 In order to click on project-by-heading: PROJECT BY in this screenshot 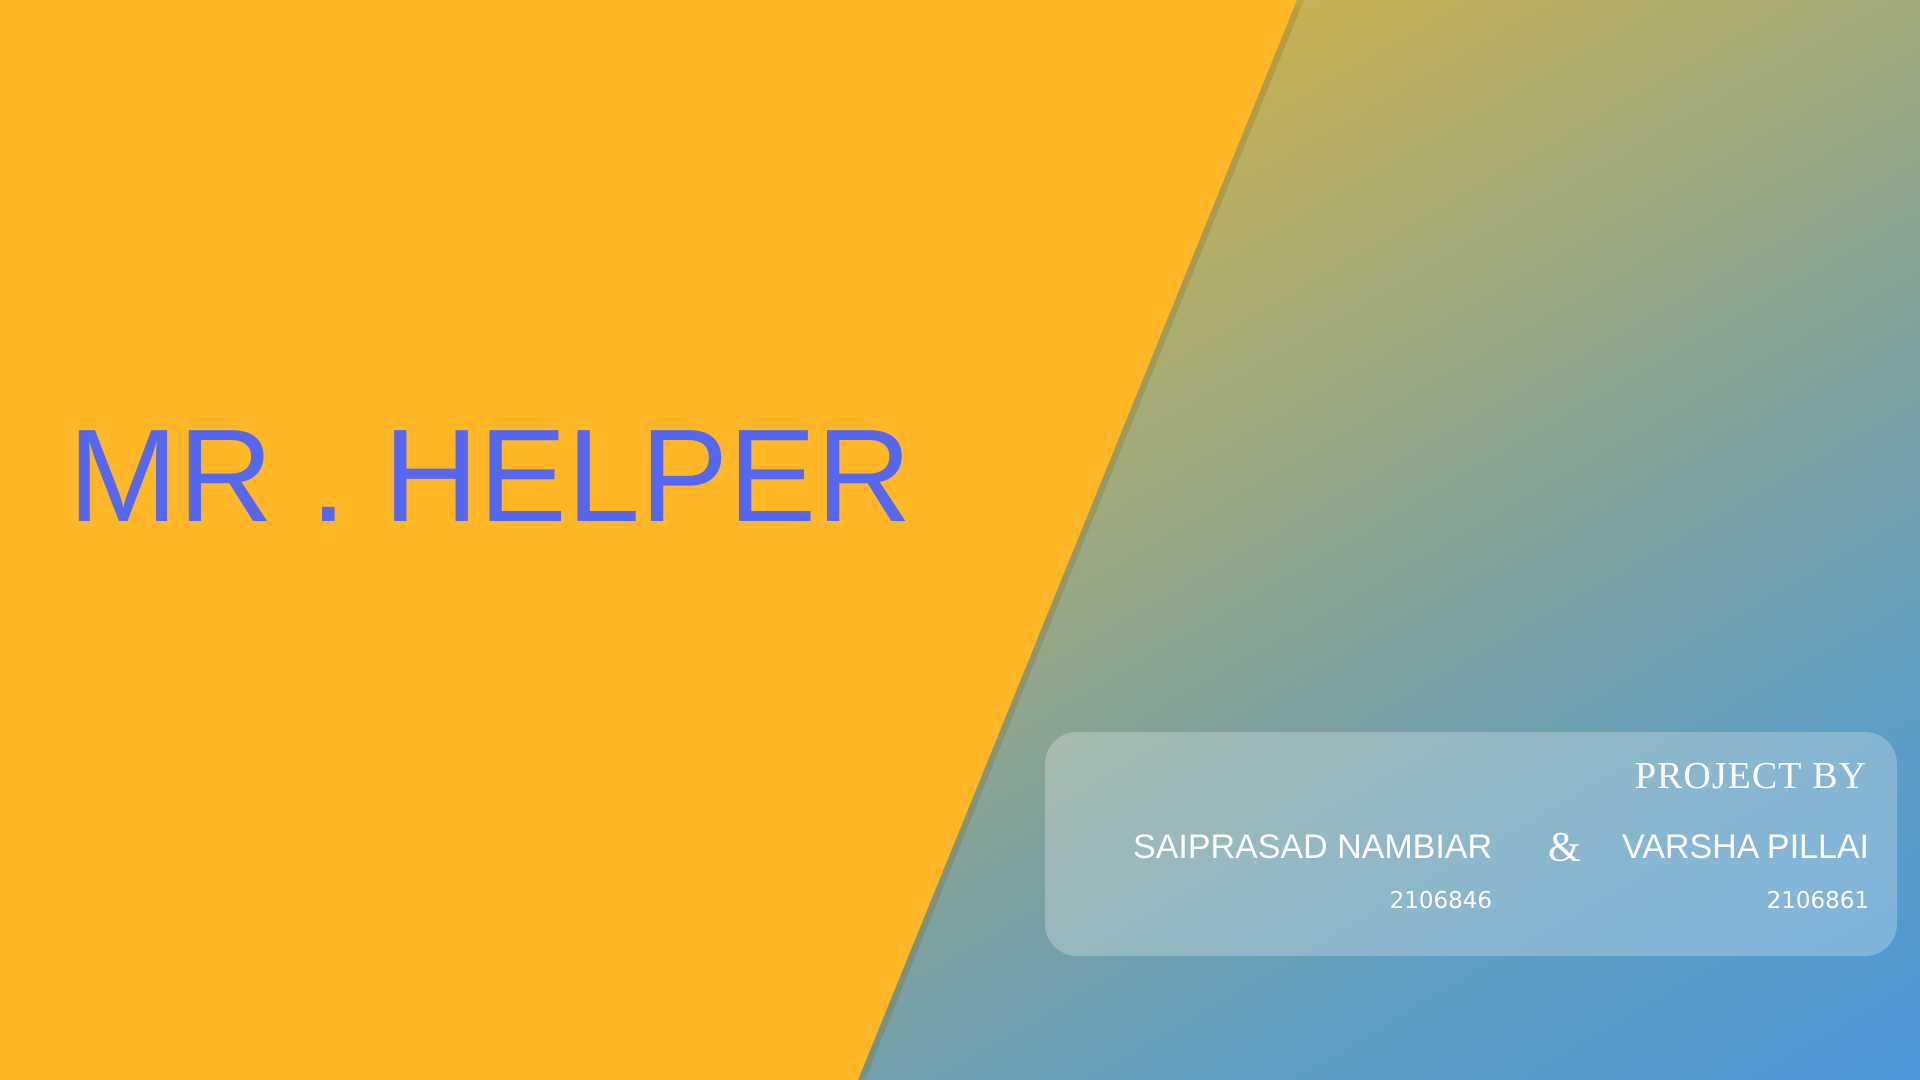, I will do `click(1750, 776)`.